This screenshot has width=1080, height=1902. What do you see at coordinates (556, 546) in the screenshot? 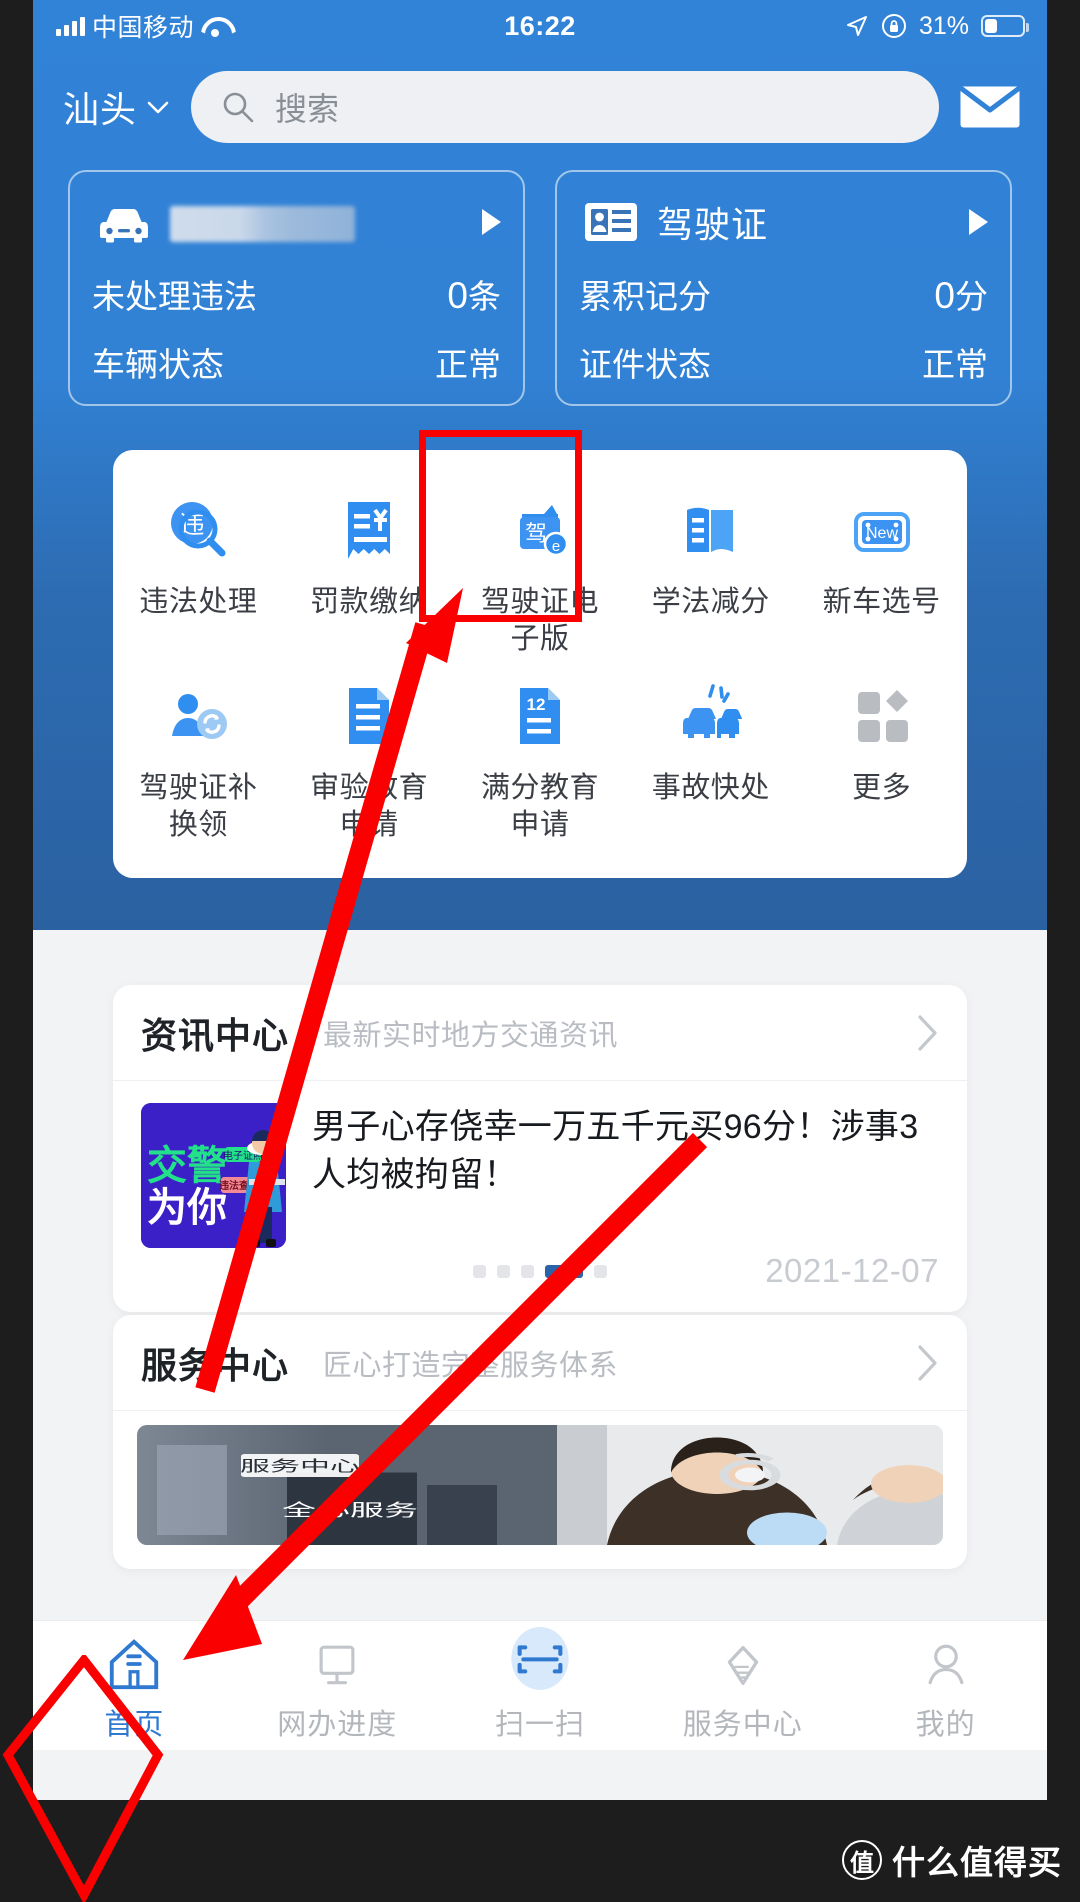
I see `svg-text: e` at bounding box center [556, 546].